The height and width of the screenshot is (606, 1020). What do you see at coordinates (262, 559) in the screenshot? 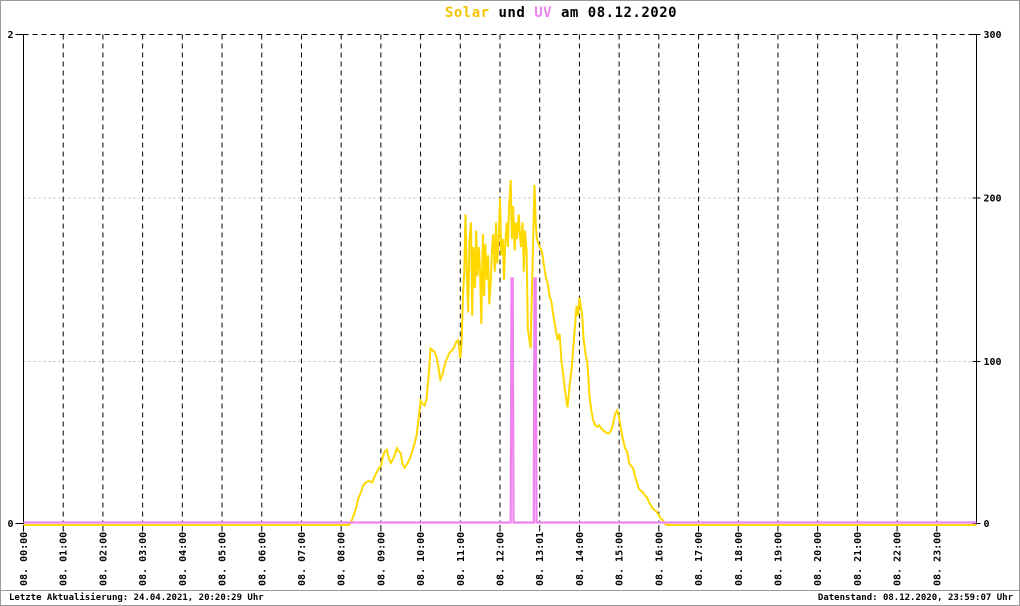
I see `x-axis-tick-label: 08. 06:00` at bounding box center [262, 559].